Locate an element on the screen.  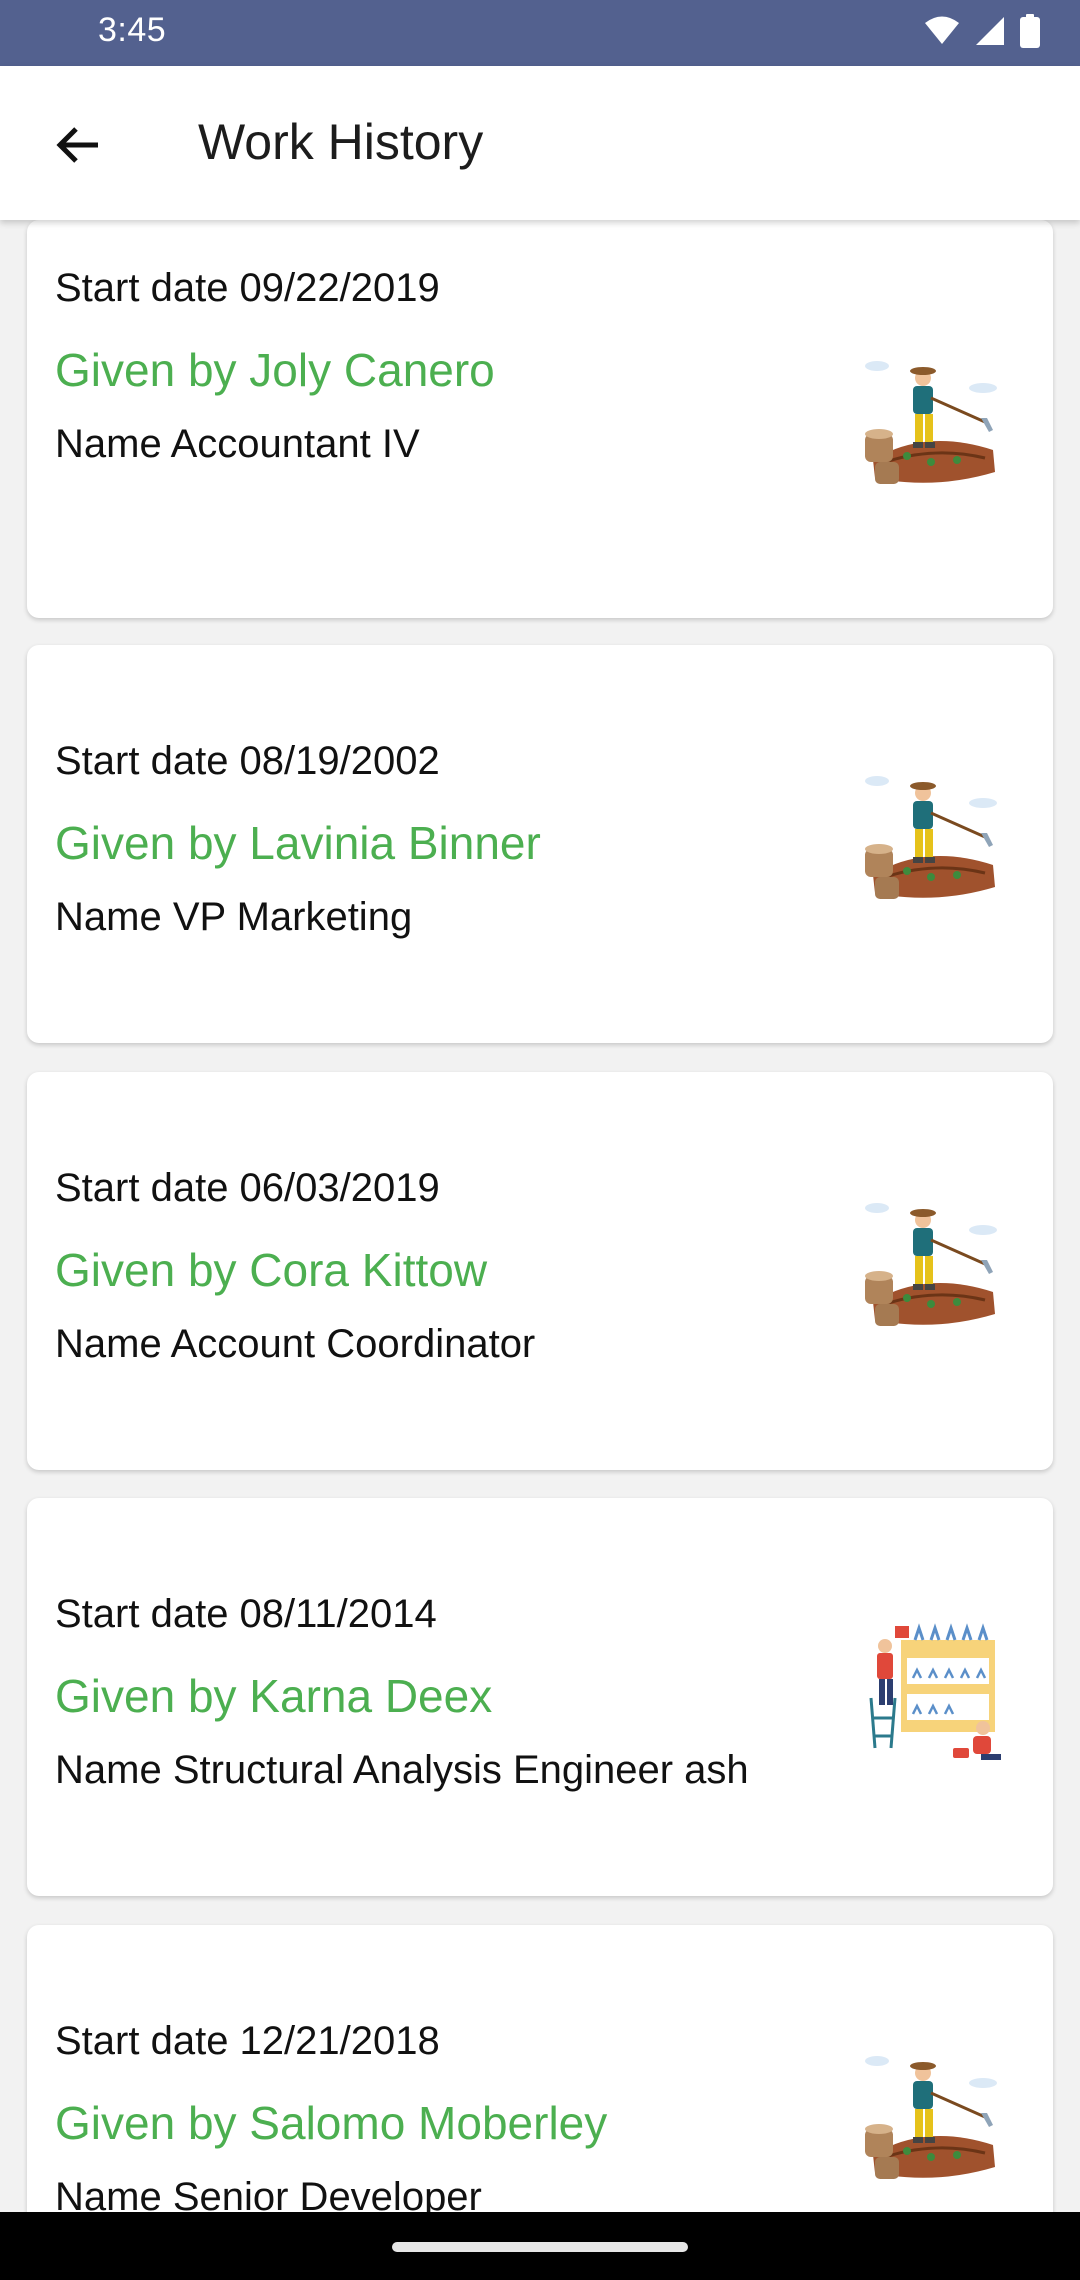
signal-icon is located at coordinates (990, 33).